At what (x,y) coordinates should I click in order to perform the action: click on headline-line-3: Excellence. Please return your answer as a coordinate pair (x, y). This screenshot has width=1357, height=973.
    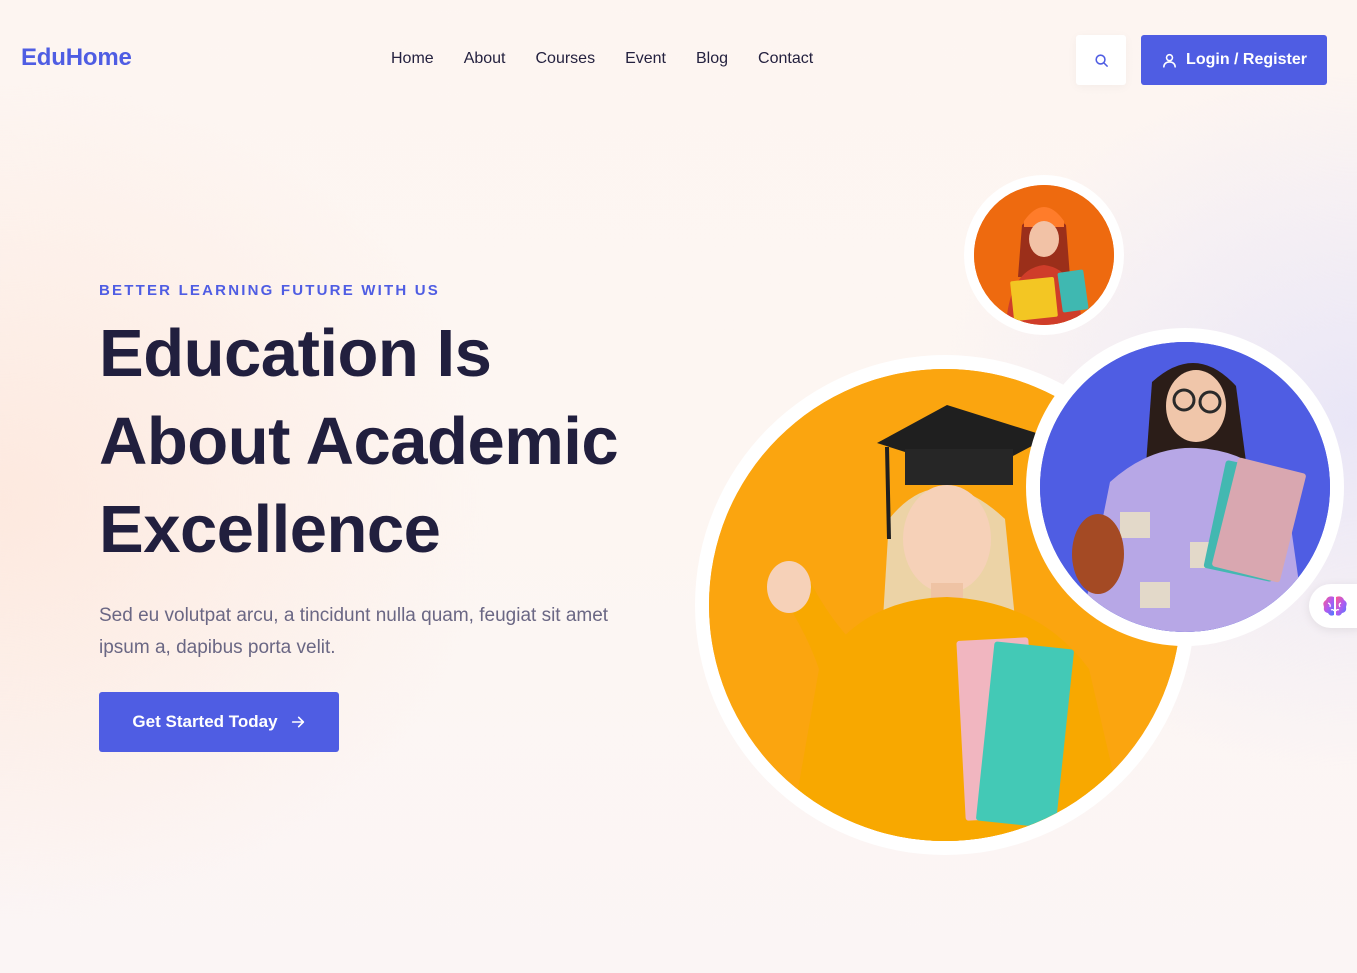
    Looking at the image, I should click on (270, 529).